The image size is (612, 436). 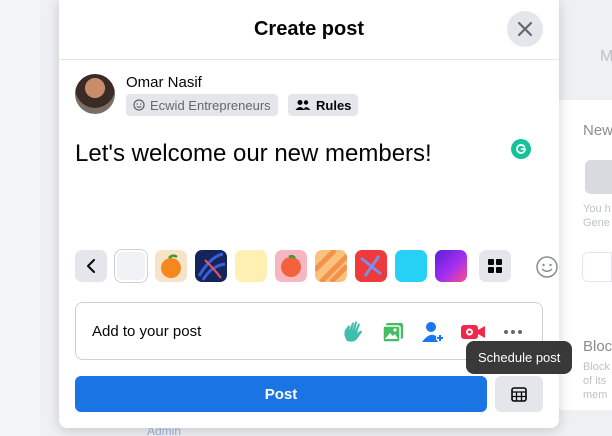 I want to click on post-button: Post, so click(x=281, y=394).